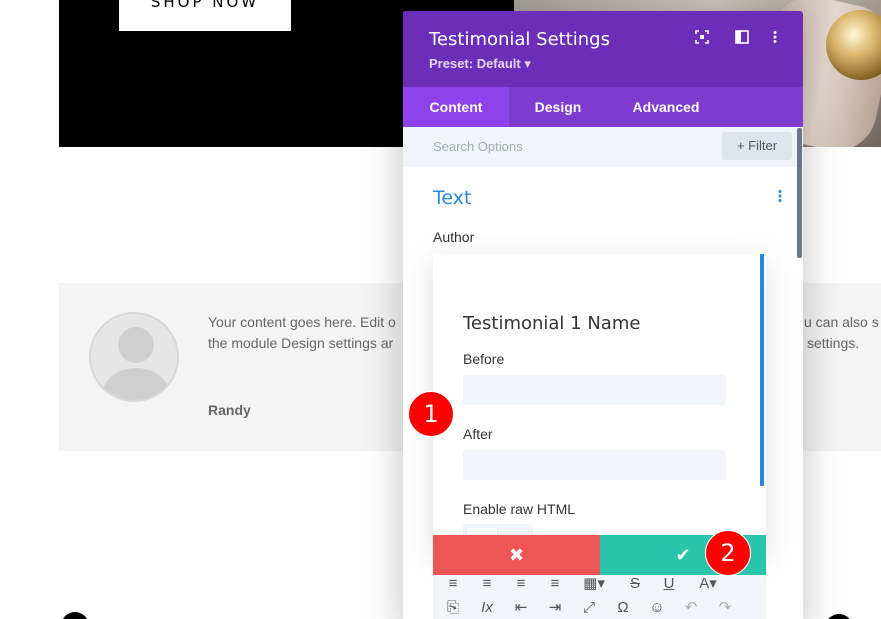  What do you see at coordinates (594, 390) in the screenshot?
I see `before-input` at bounding box center [594, 390].